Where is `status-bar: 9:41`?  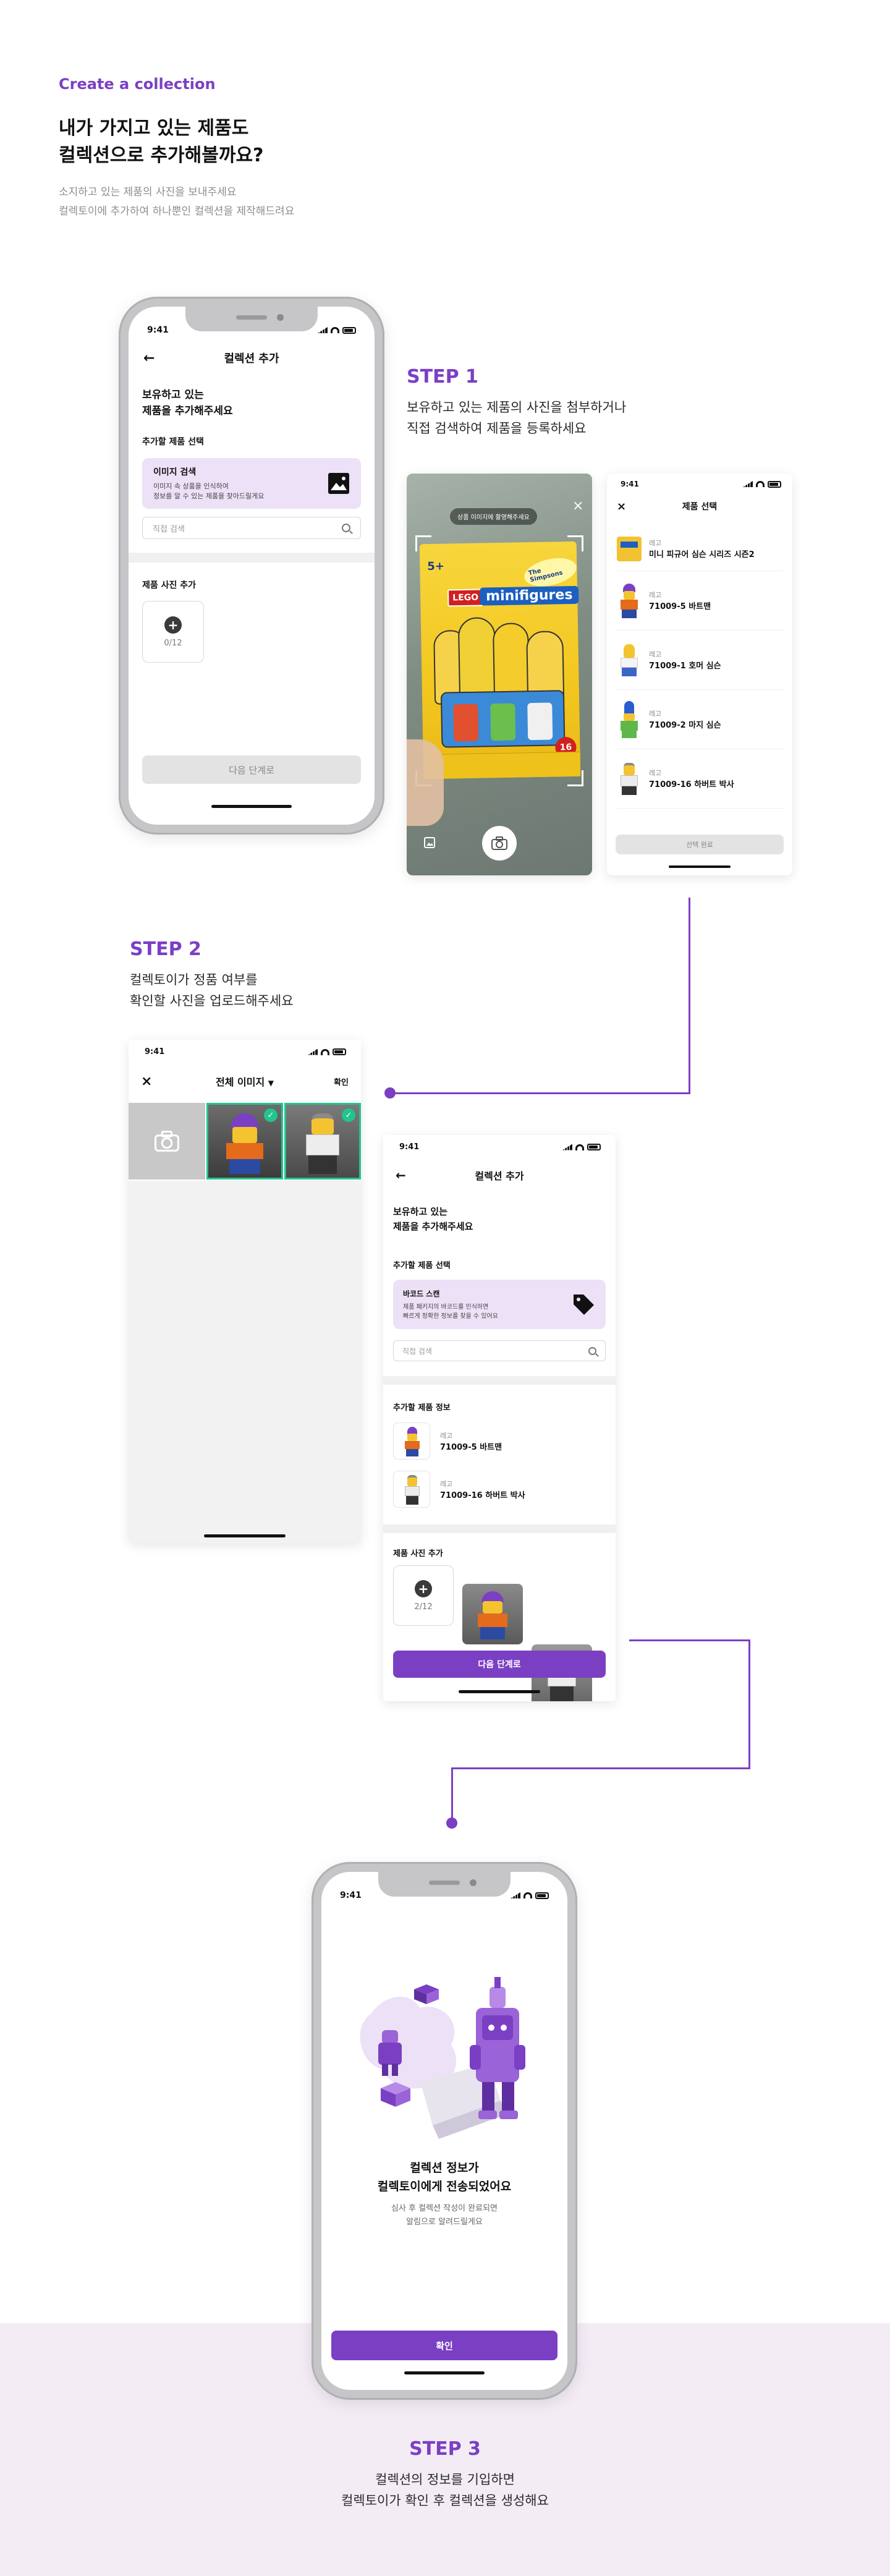 status-bar: 9:41 is located at coordinates (251, 330).